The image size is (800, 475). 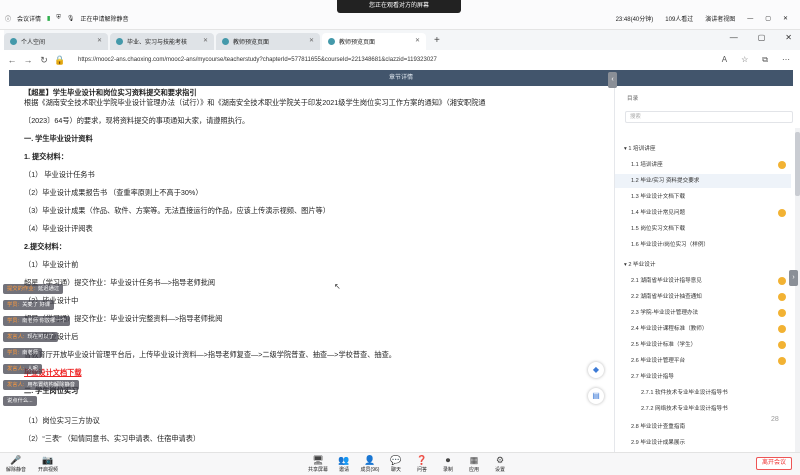 I want to click on toc-item: 2.1 湖南省毕业设计指导意见, so click(x=703, y=281).